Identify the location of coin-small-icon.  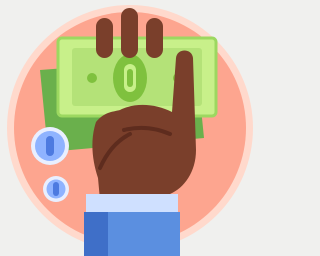
(56, 189).